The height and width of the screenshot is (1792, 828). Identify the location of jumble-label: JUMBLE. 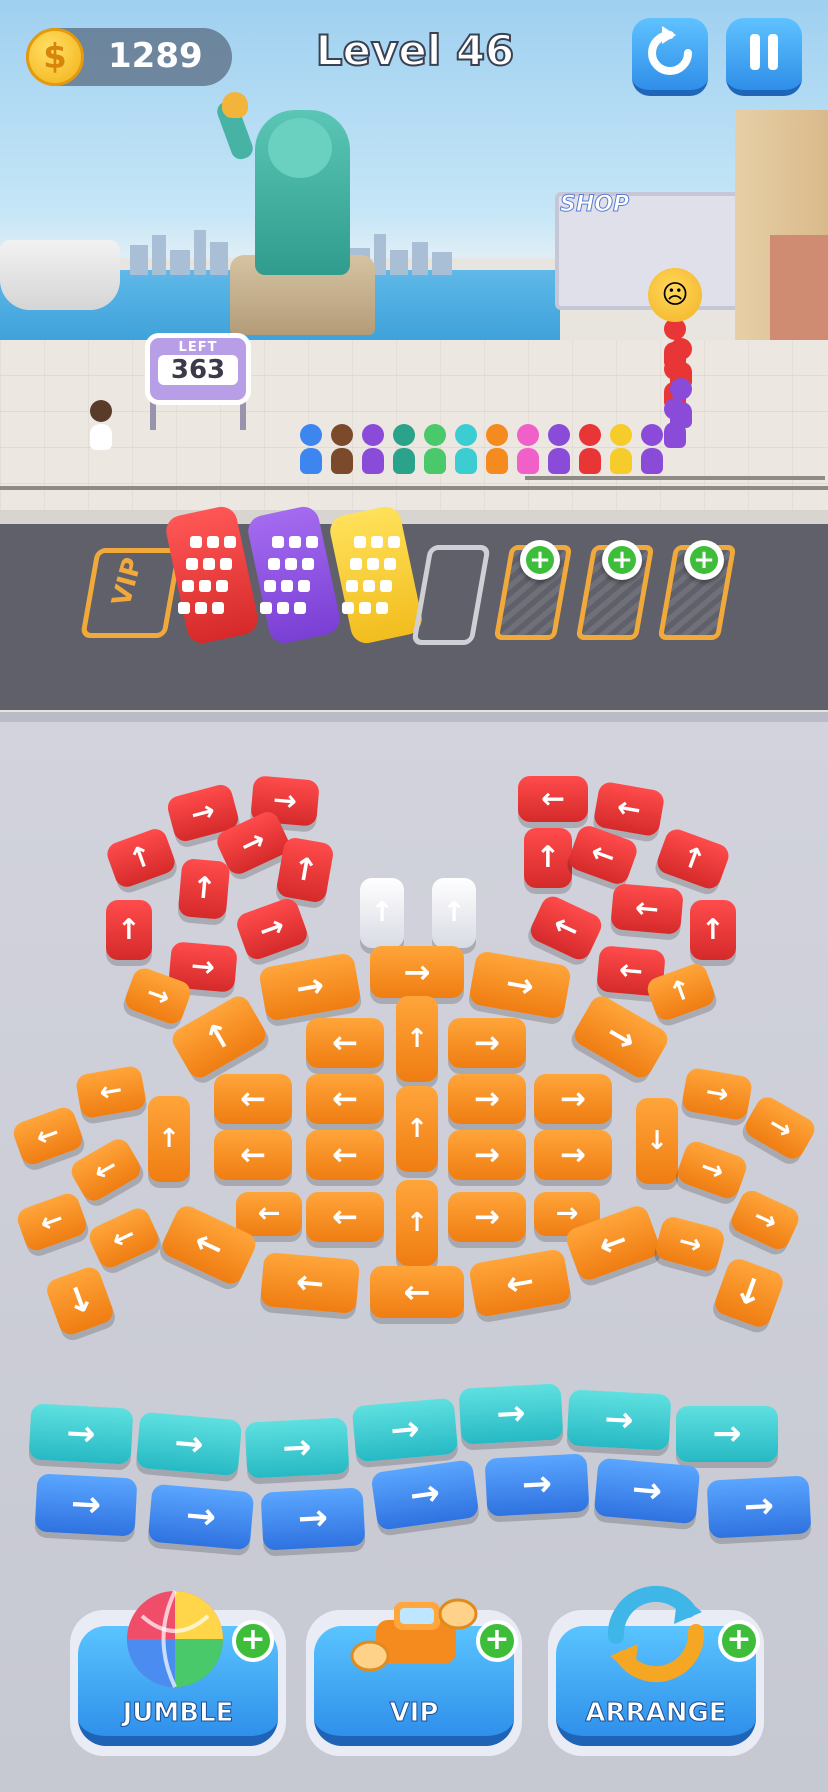
(178, 1713).